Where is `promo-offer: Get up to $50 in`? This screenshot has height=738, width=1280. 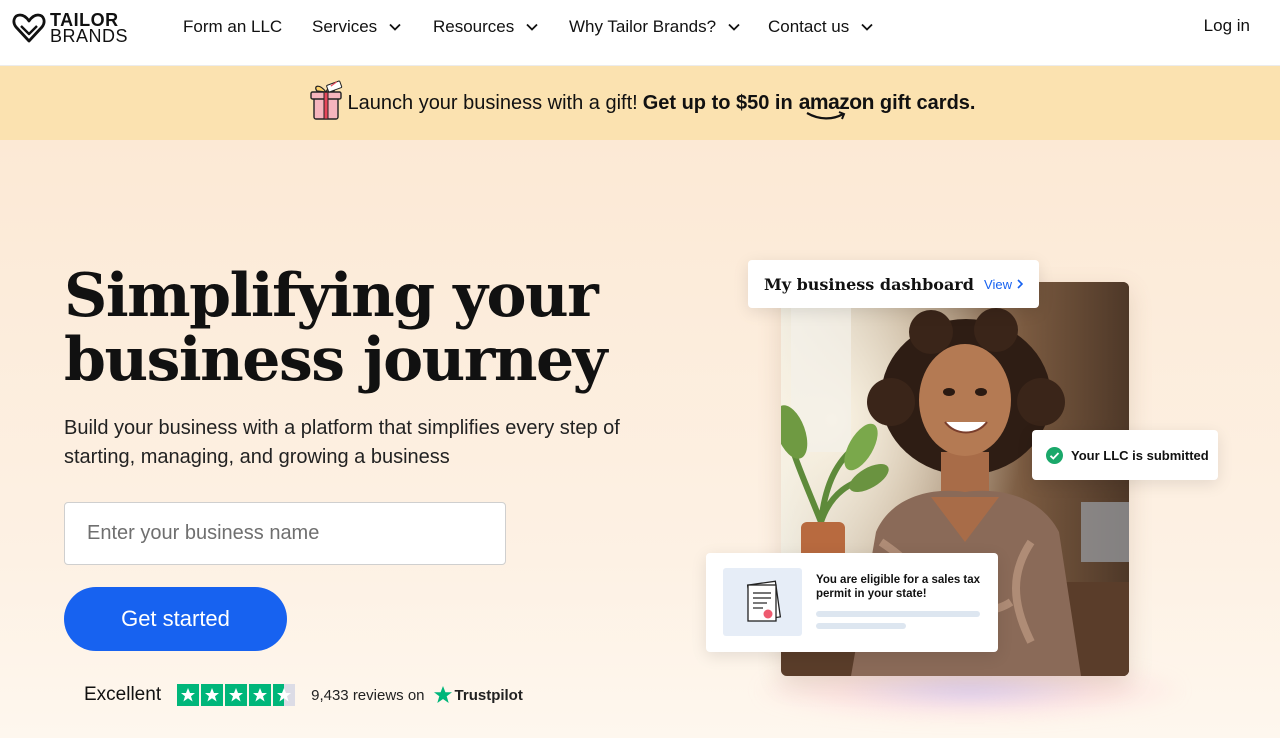 promo-offer: Get up to $50 in is located at coordinates (717, 102).